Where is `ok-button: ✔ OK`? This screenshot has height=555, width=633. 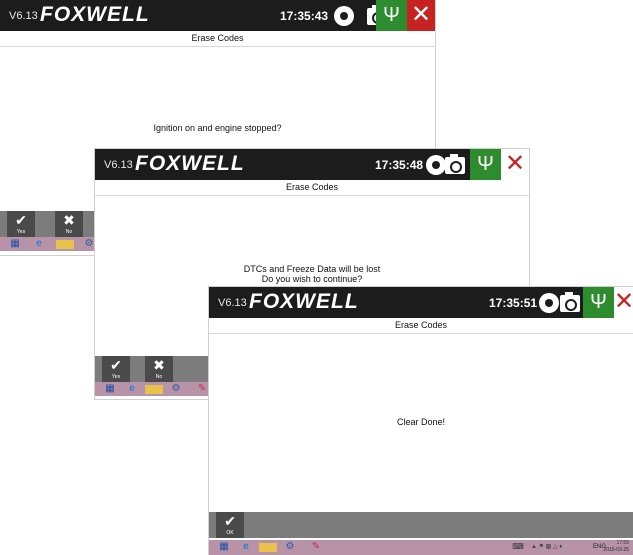 ok-button: ✔ OK is located at coordinates (230, 525).